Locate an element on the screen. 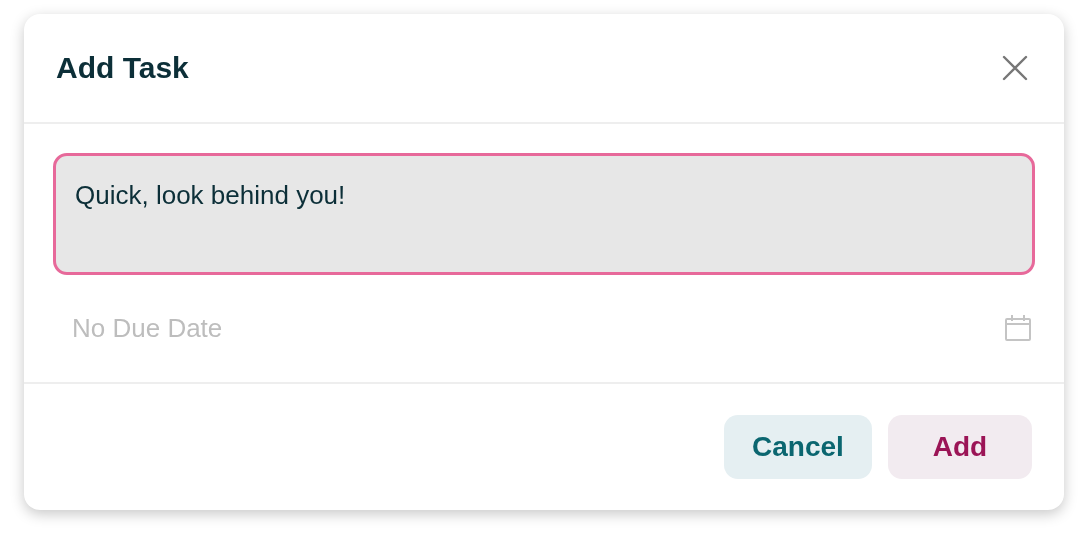 This screenshot has height=544, width=1088. due-date-field: No Due Date is located at coordinates (272, 328).